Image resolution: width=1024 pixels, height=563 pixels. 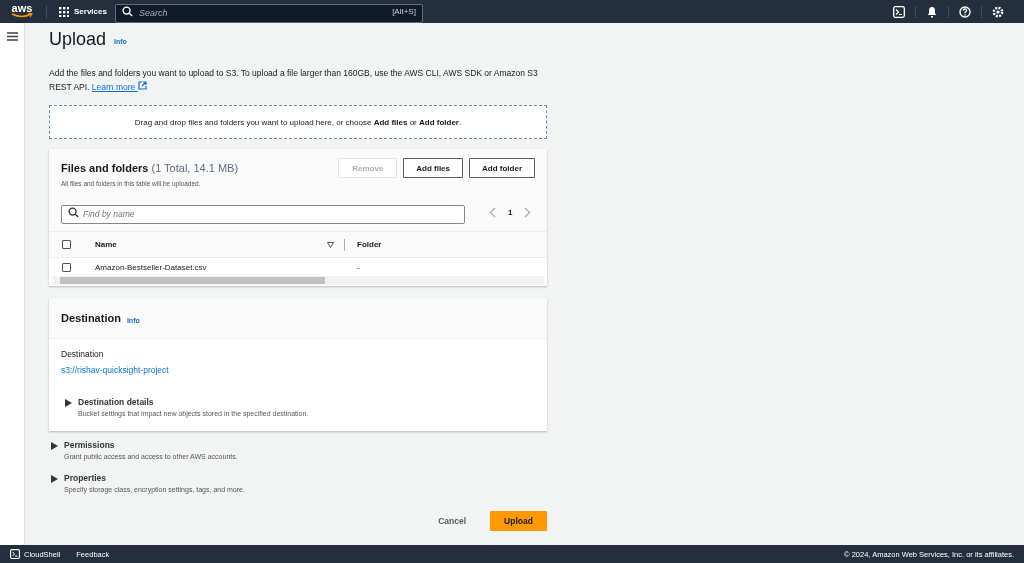 What do you see at coordinates (433, 168) in the screenshot?
I see `panel-action-button: Add files` at bounding box center [433, 168].